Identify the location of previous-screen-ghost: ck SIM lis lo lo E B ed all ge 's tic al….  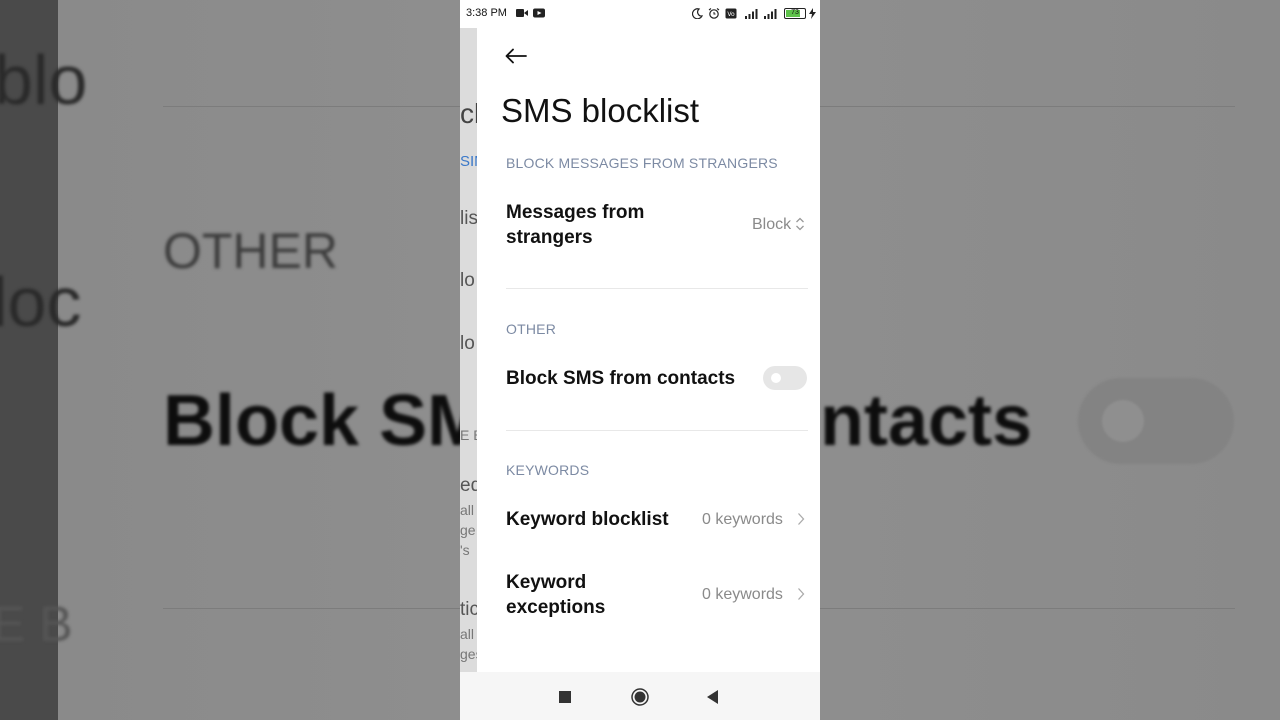
(468, 336).